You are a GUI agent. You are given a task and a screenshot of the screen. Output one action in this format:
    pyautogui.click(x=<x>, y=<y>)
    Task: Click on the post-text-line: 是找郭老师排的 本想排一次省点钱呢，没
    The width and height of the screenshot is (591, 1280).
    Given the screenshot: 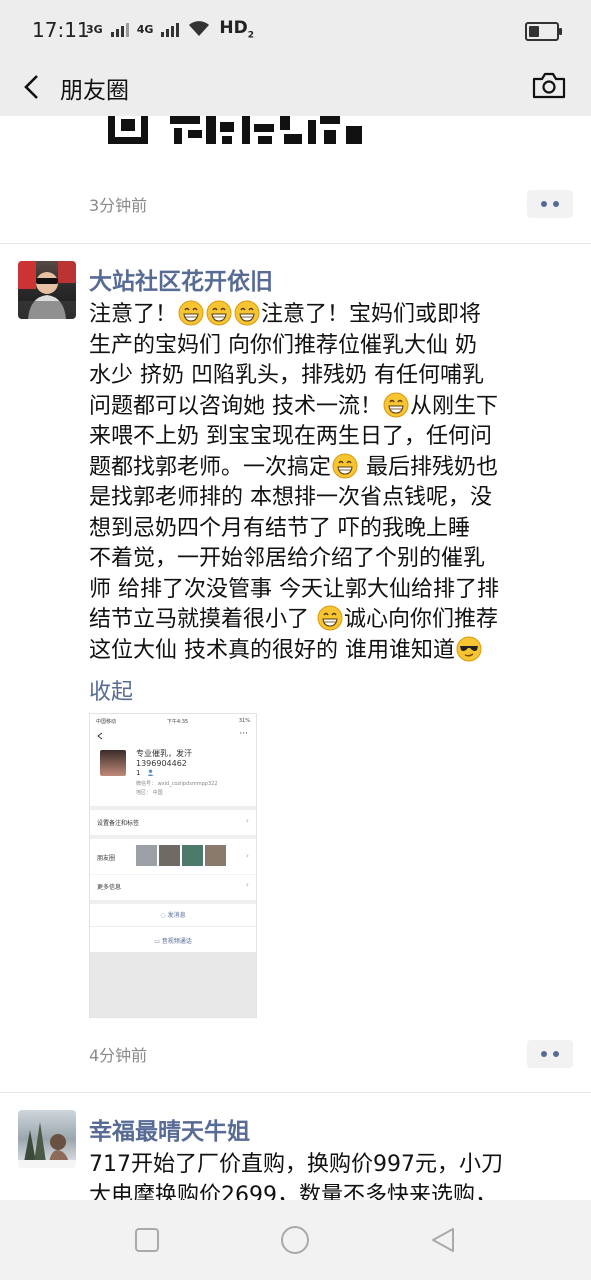 What is the action you would take?
    pyautogui.click(x=290, y=497)
    